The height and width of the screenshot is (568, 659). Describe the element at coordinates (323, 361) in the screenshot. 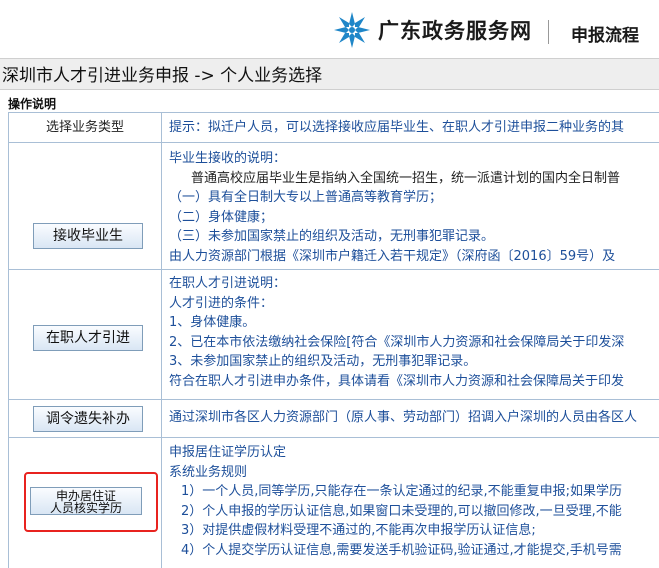

I see `row2-line: 3、未参加国家禁止的组织及活动，无刑事犯罪记录。` at that location.